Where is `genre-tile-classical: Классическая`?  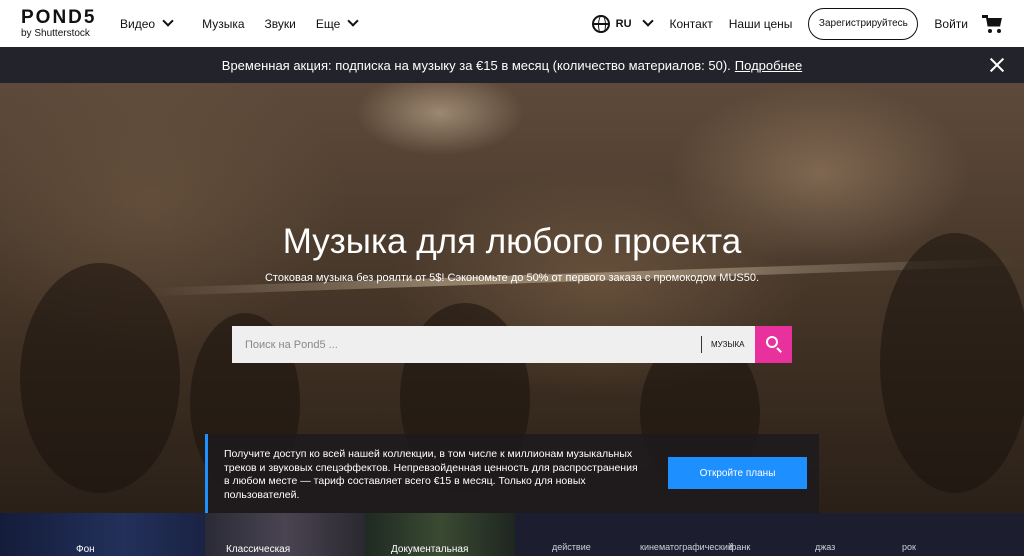 genre-tile-classical: Классическая is located at coordinates (285, 534).